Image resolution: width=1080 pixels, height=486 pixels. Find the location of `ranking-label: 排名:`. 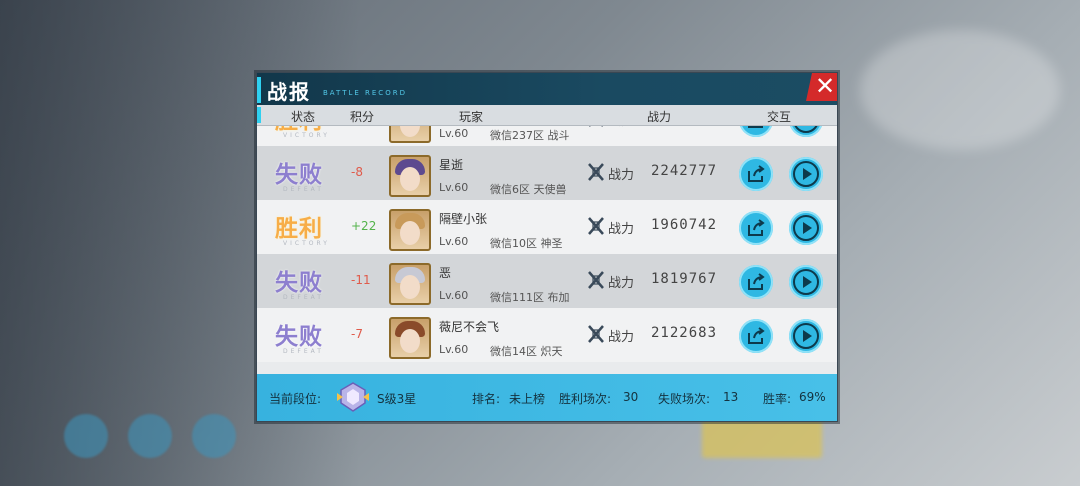

ranking-label: 排名: is located at coordinates (486, 399).